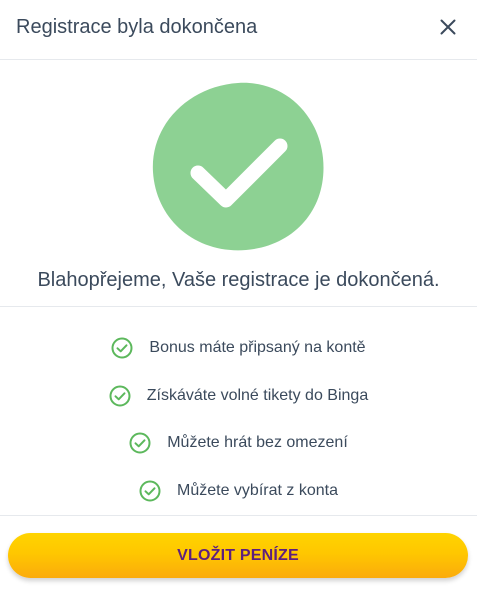 The image size is (477, 591). I want to click on close-icon, so click(448, 27).